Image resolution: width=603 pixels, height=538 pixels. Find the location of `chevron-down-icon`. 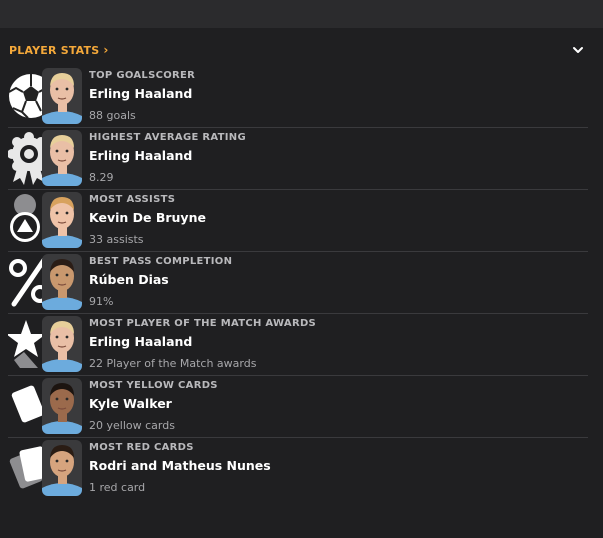

chevron-down-icon is located at coordinates (578, 49).